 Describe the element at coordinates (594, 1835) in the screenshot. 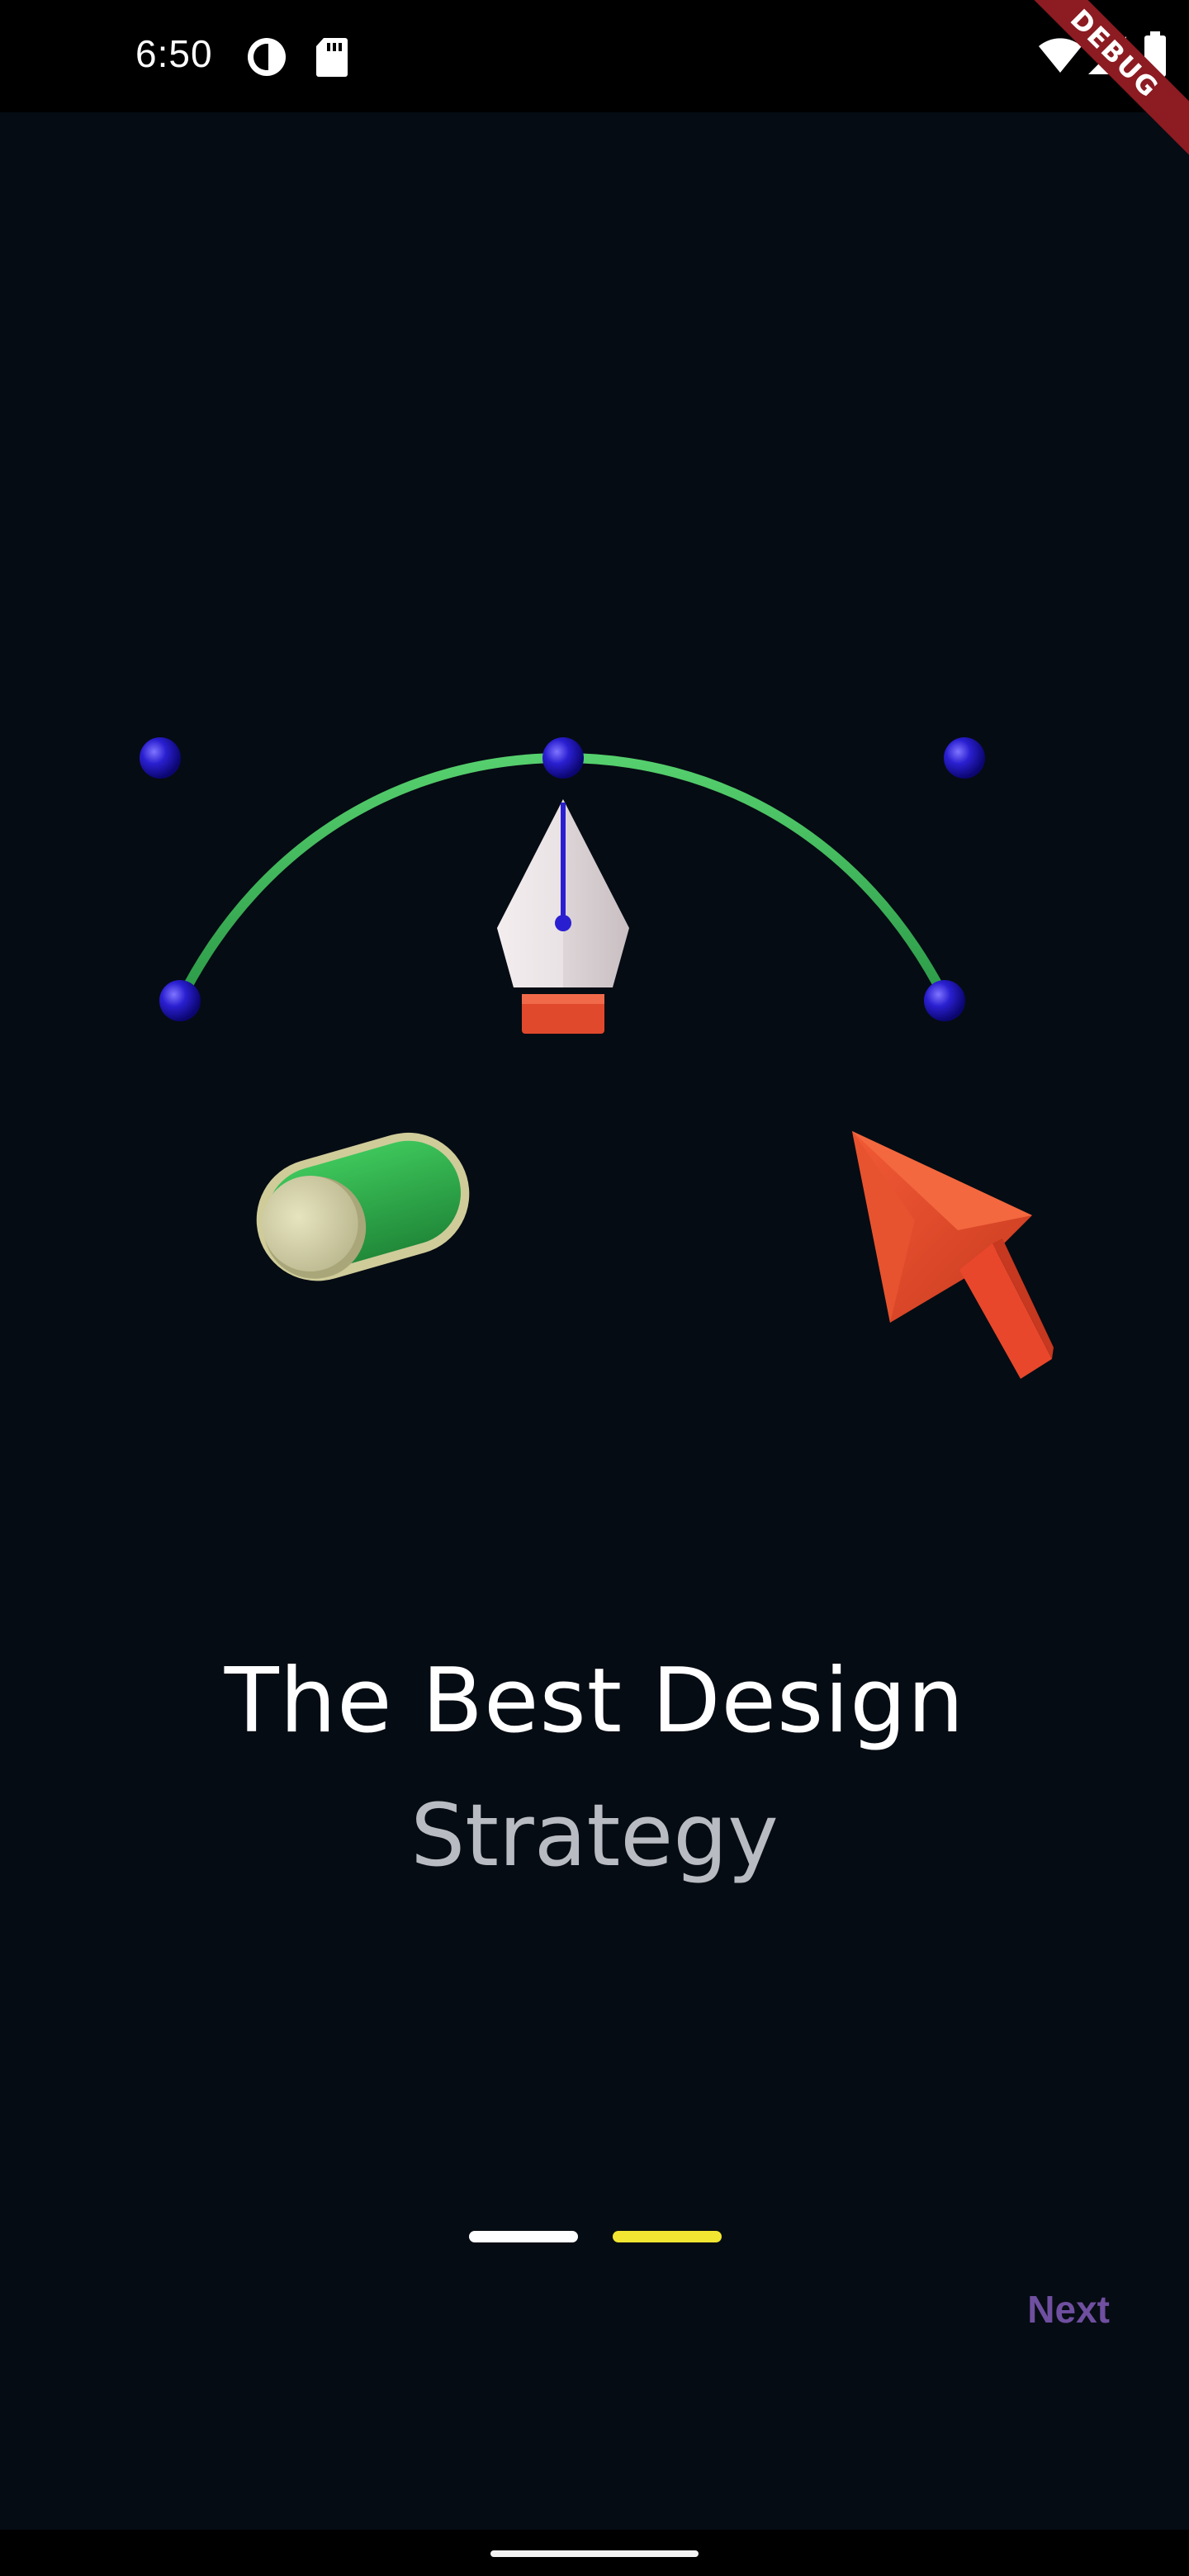

I see `onboarding-subtitle: Strategy` at that location.